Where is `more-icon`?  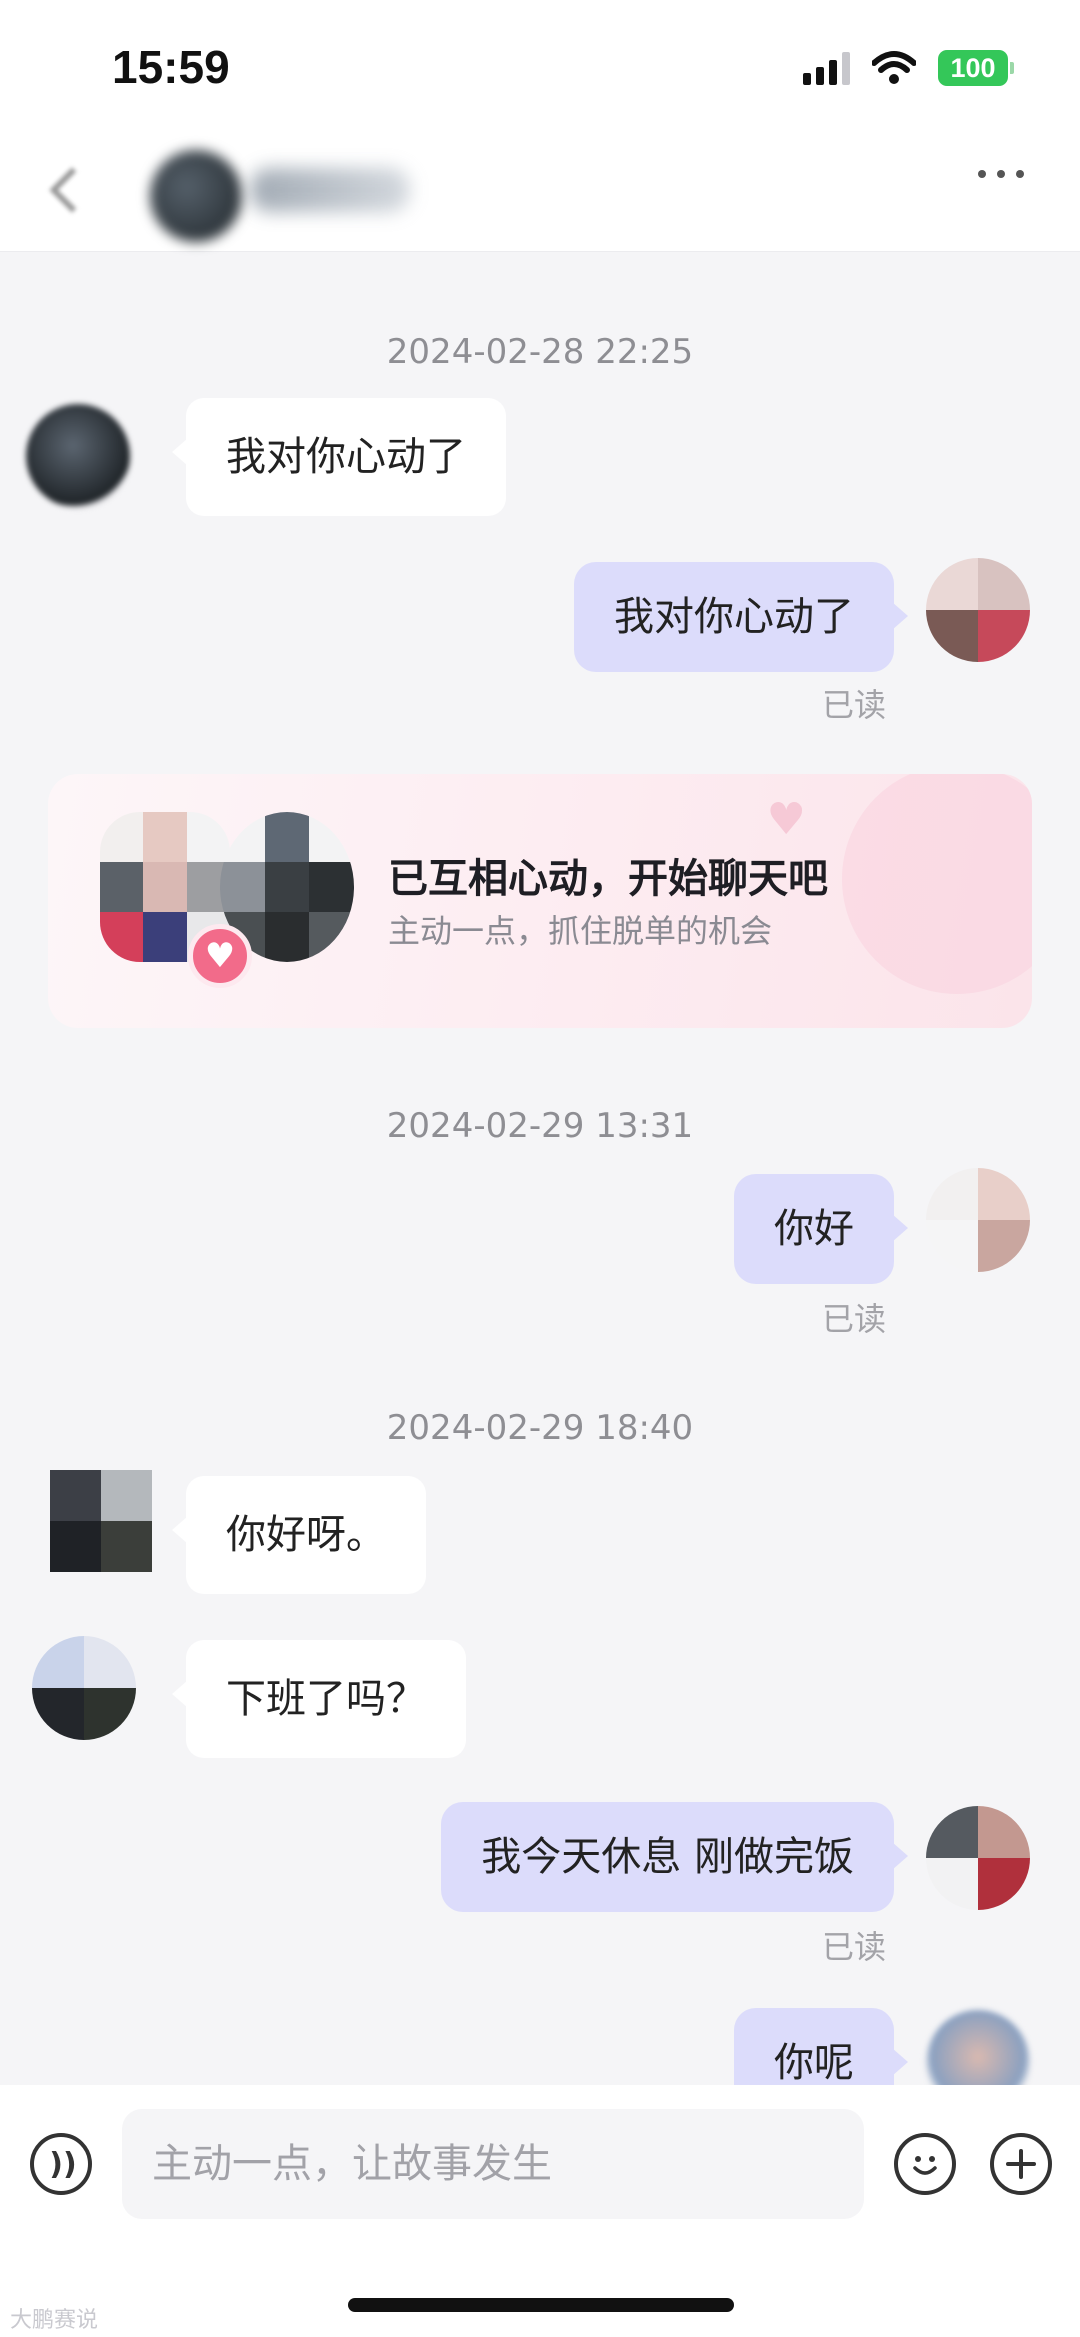
more-icon is located at coordinates (1001, 174).